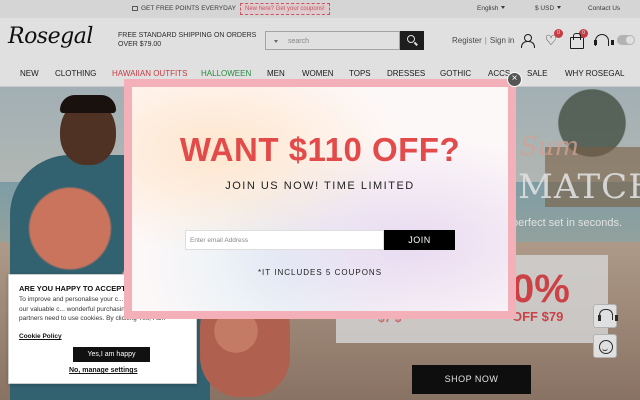  What do you see at coordinates (72, 288) in the screenshot?
I see `cookie-title: ARE YOU HAPPY TO ACCEPT` at bounding box center [72, 288].